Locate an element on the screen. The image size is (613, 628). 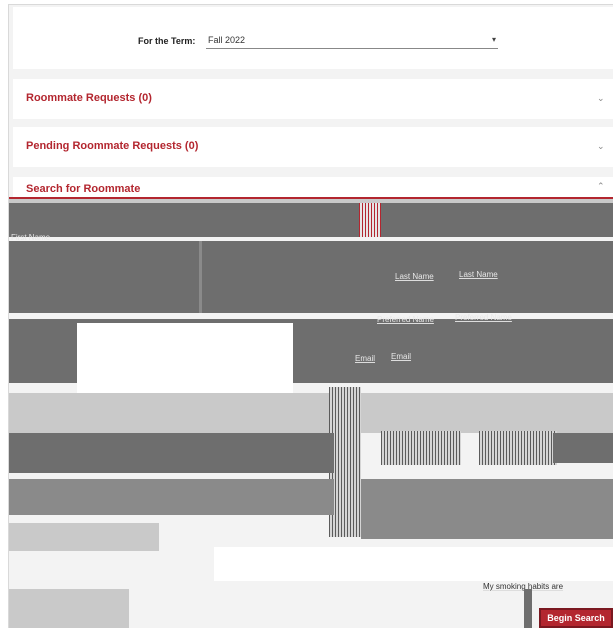
divider is located at coordinates (528, 608).